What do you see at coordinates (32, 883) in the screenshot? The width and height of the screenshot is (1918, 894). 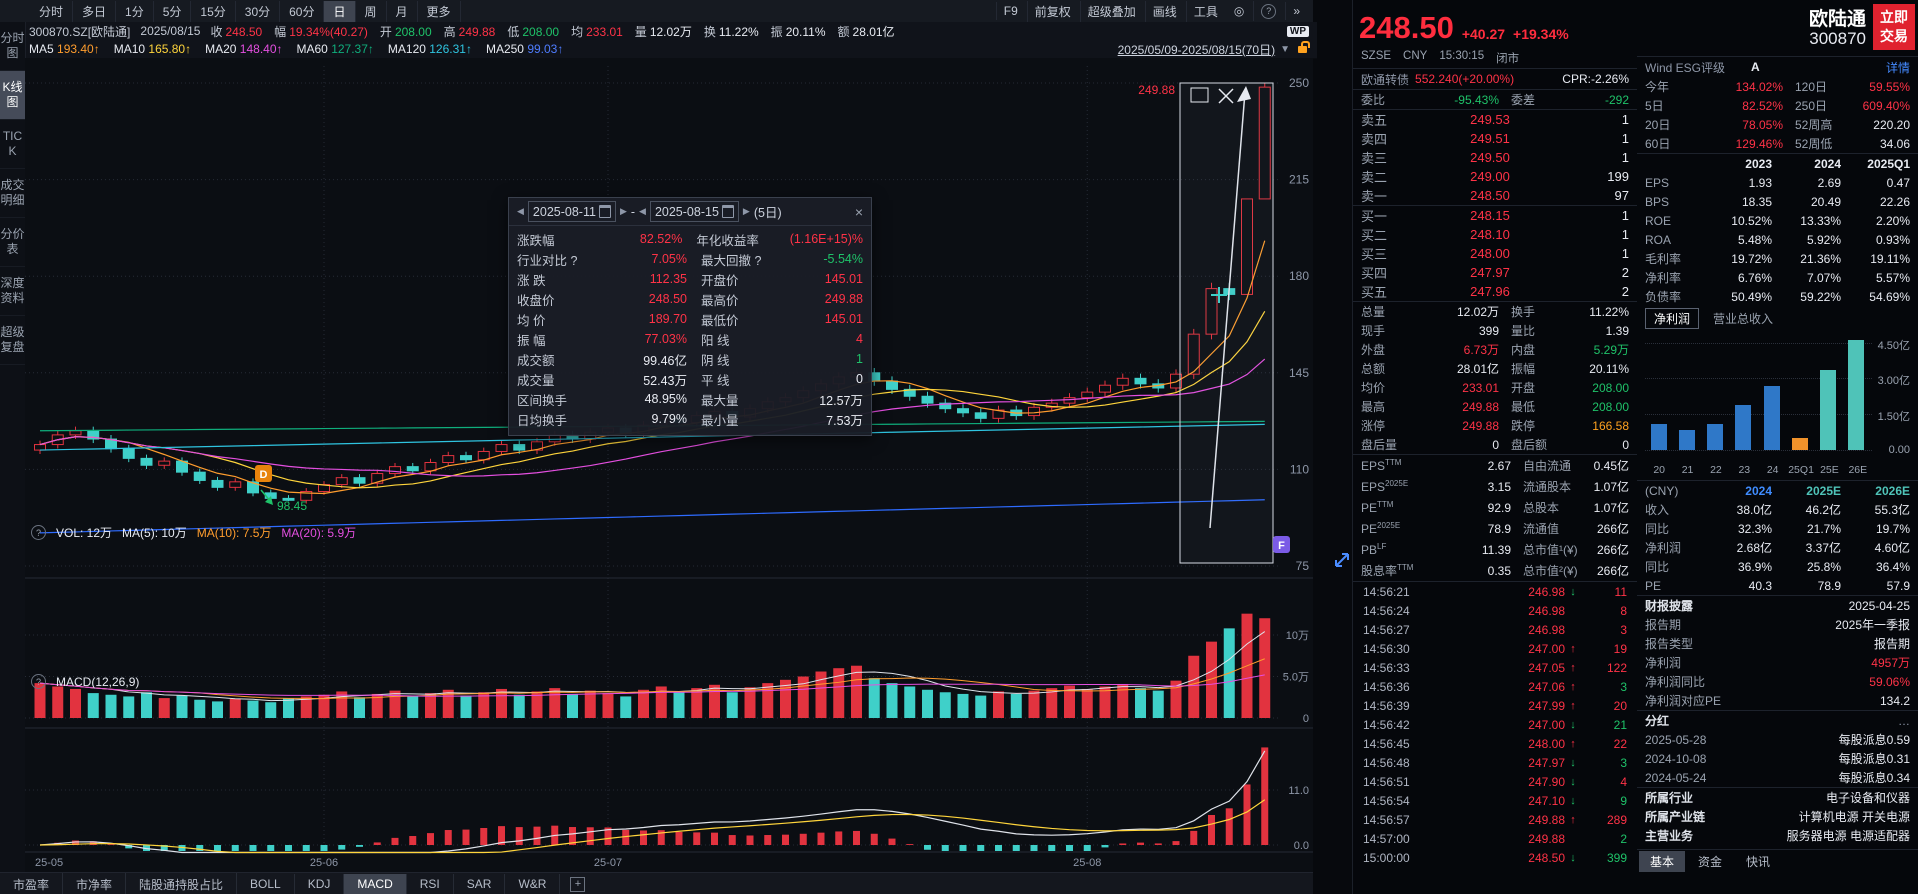 I see `indicator-tab-市盈率: 市盈率` at bounding box center [32, 883].